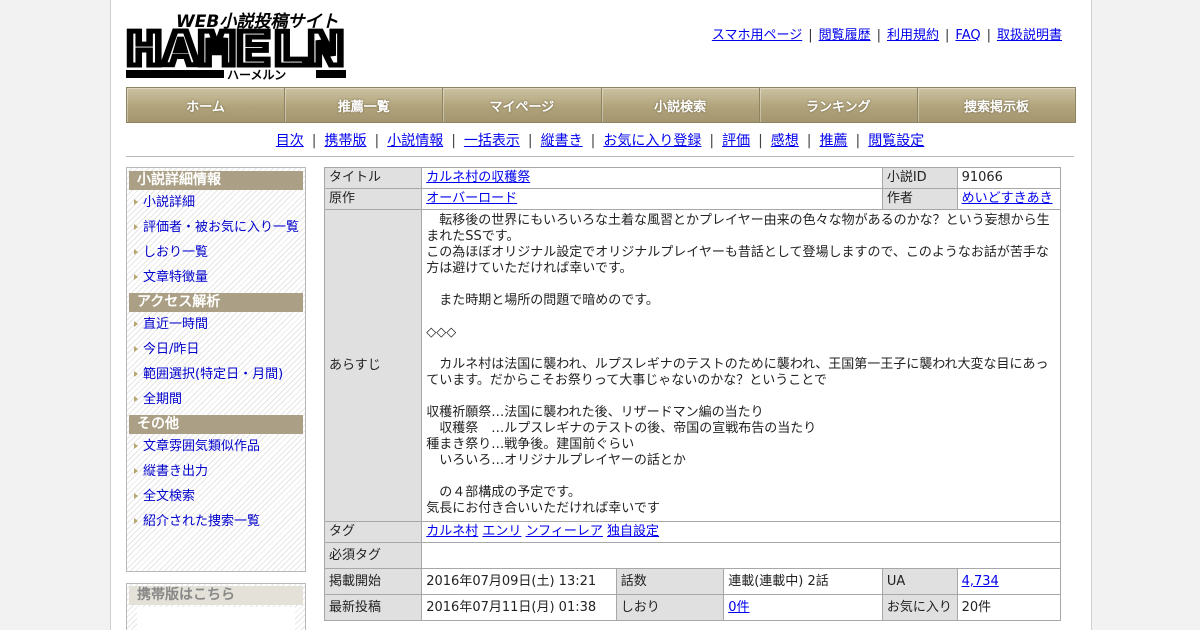 The image size is (1200, 630). I want to click on bookmarks-link: 0件, so click(738, 607).